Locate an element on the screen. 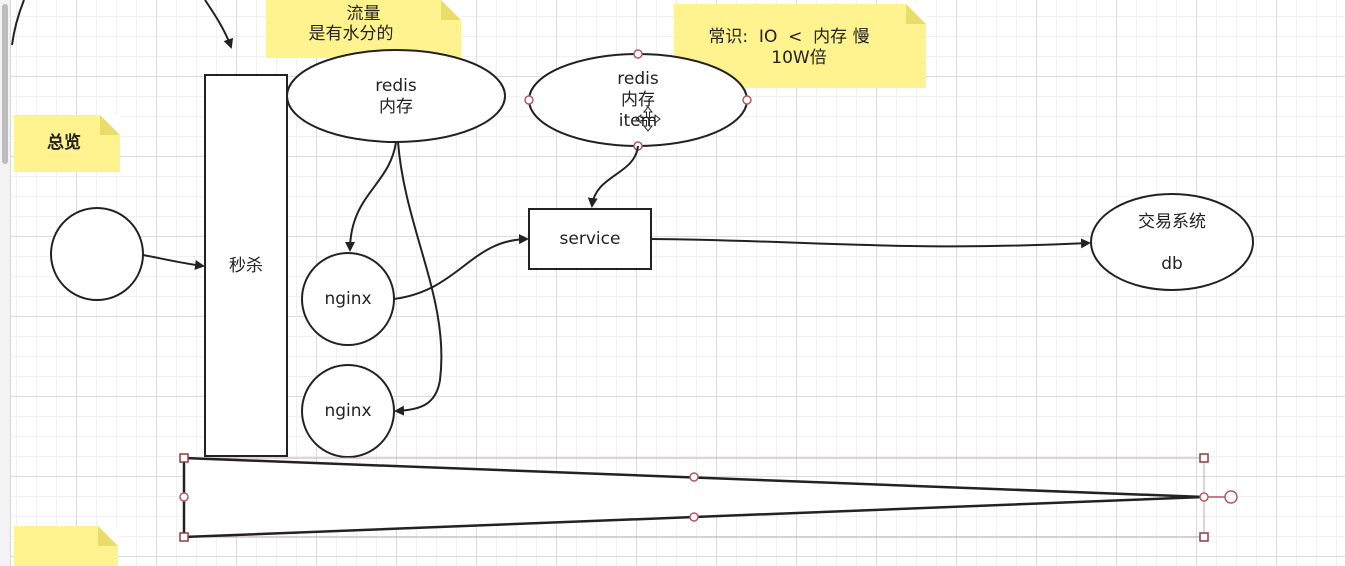  edge-into-seckill is located at coordinates (219, 24).